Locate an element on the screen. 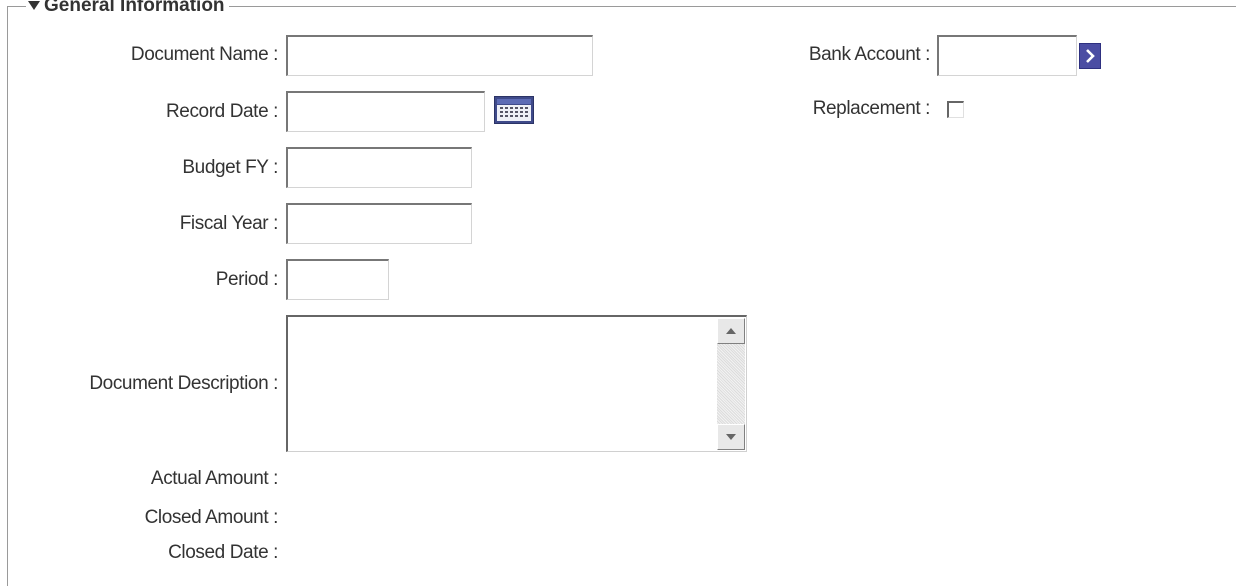 The height and width of the screenshot is (586, 1236). triangle-down-icon is located at coordinates (34, 5).